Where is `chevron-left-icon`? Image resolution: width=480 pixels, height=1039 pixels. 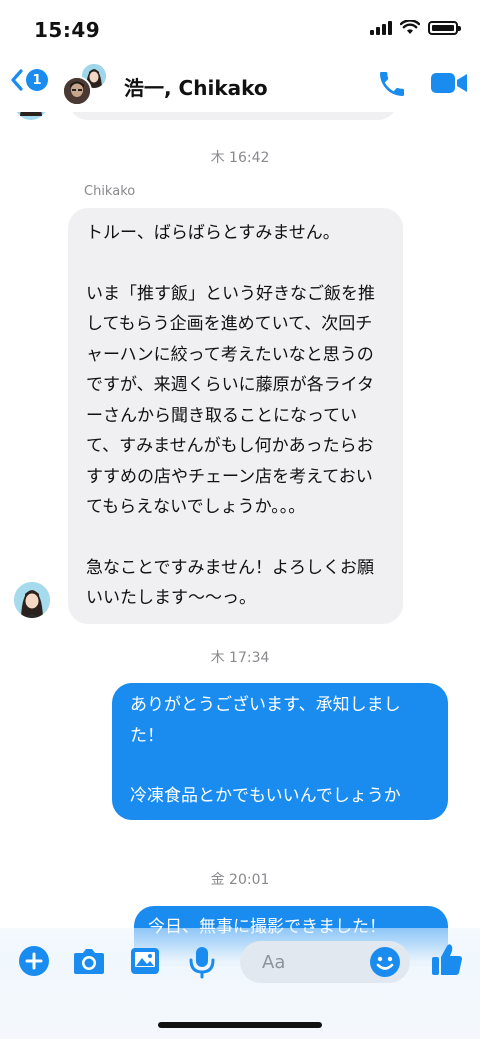
chevron-left-icon is located at coordinates (17, 80).